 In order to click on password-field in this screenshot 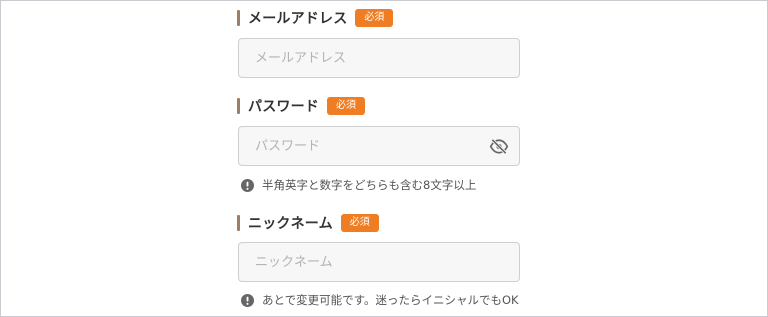, I will do `click(379, 146)`.